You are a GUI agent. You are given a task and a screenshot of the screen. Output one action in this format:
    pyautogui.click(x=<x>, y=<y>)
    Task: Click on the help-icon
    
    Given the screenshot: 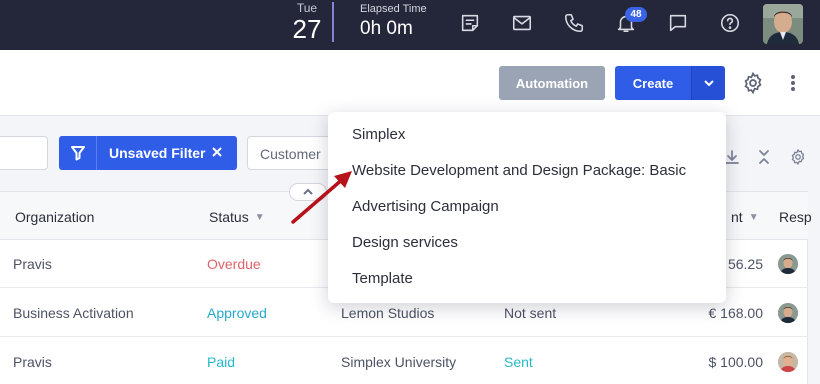 What is the action you would take?
    pyautogui.click(x=730, y=23)
    